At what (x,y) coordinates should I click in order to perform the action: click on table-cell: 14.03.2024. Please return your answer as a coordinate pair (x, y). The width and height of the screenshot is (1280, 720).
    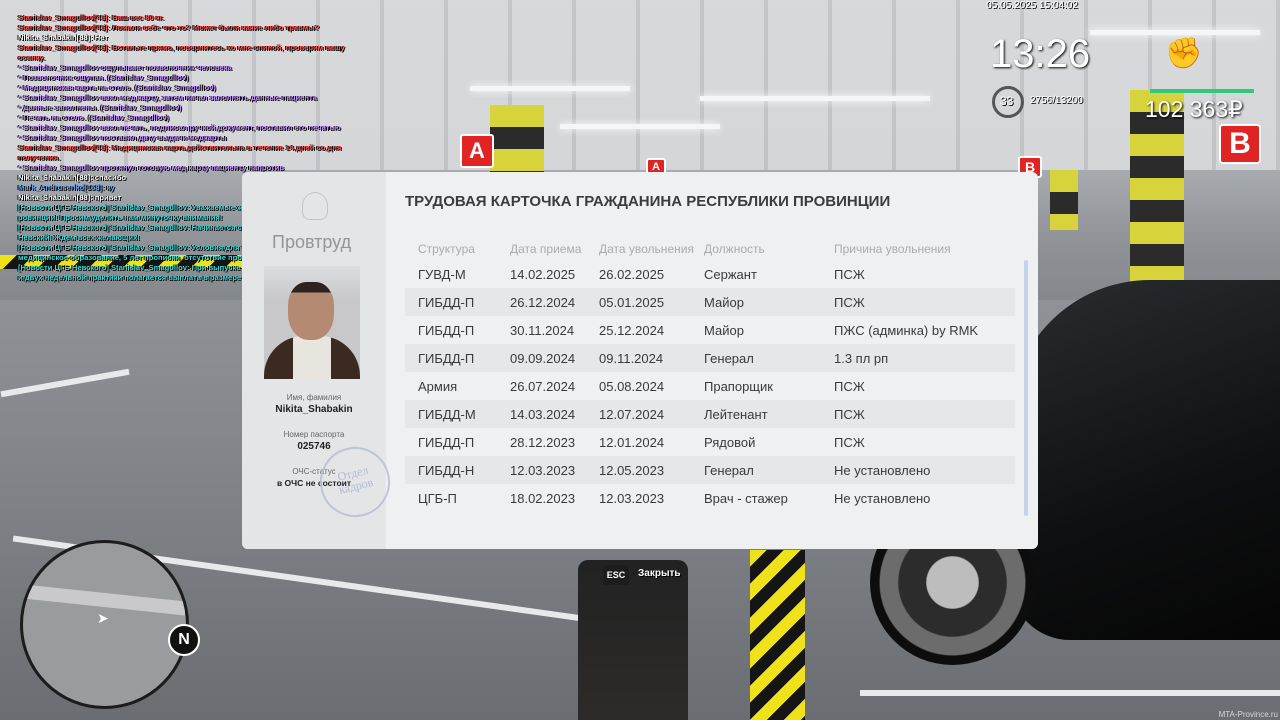
    Looking at the image, I should click on (543, 414).